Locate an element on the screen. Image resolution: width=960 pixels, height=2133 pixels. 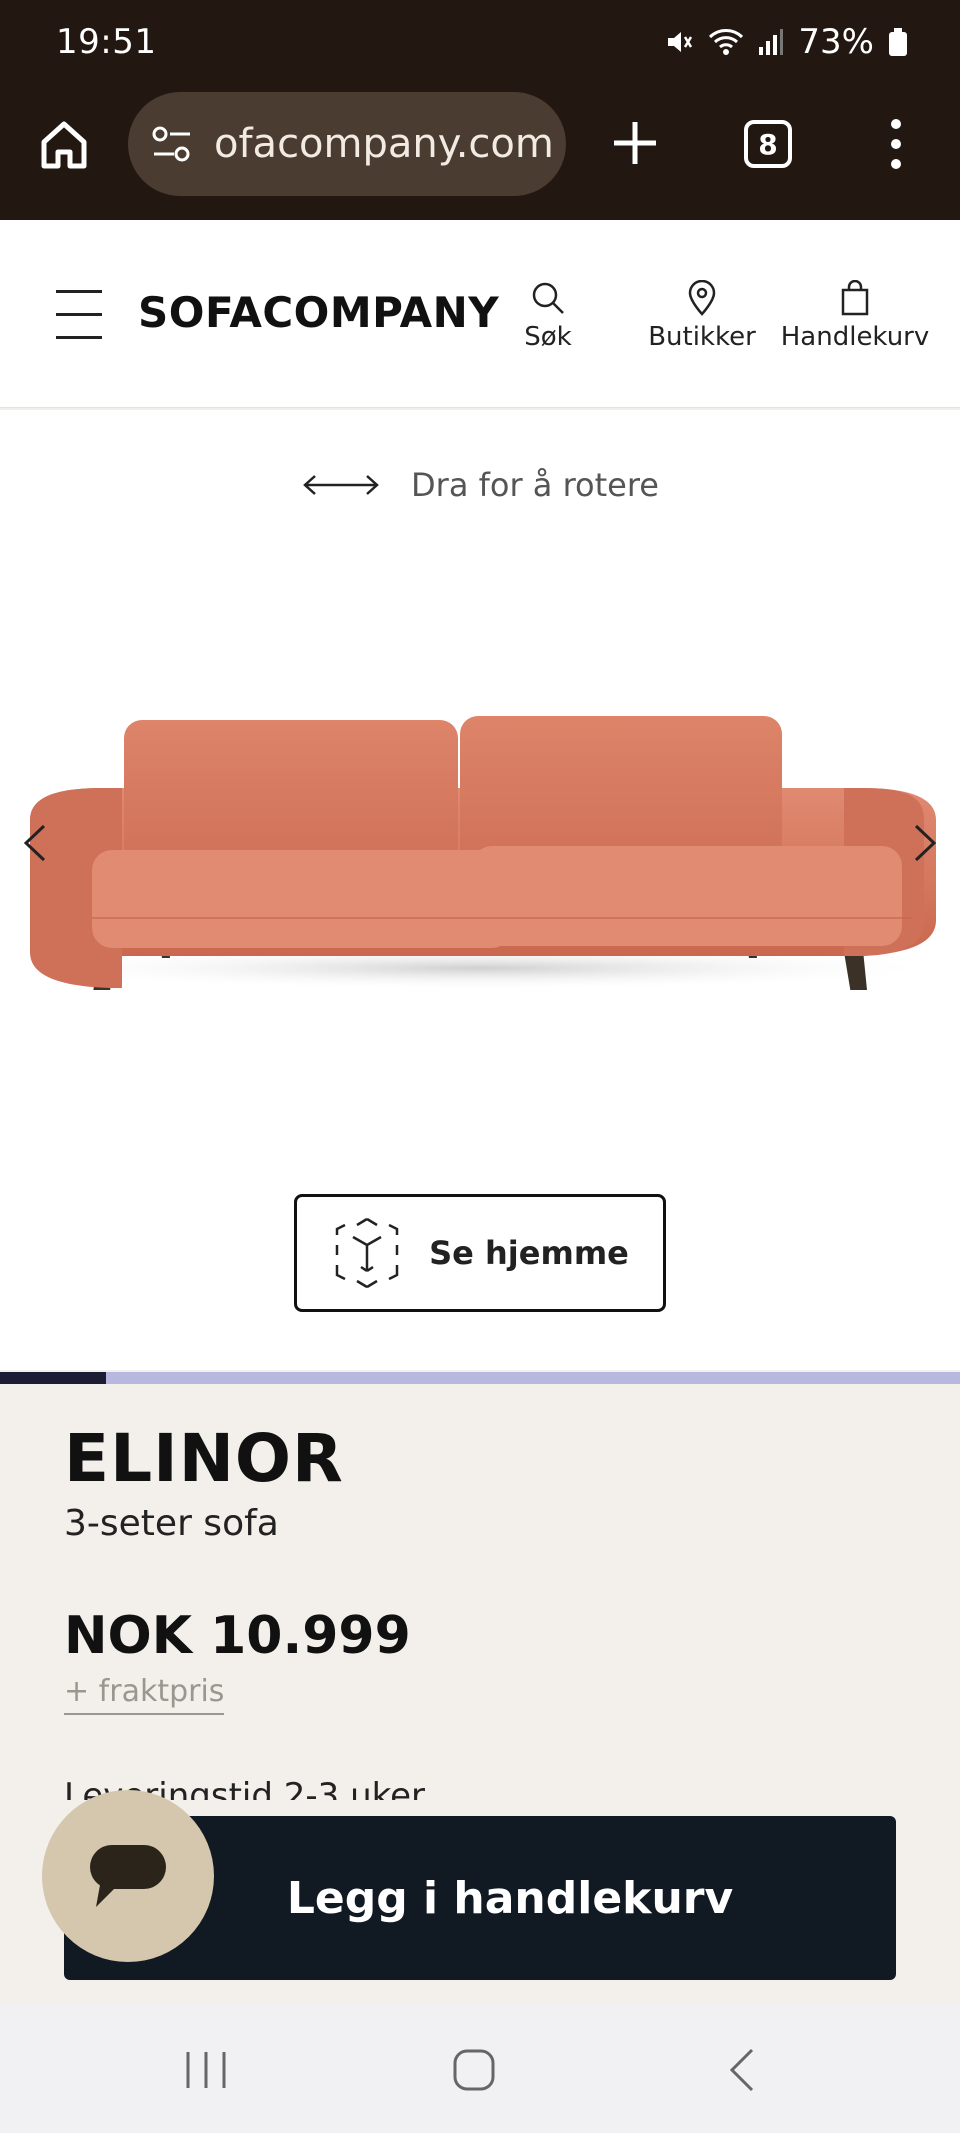
browser-toolbar: ofacompany.com 8 is located at coordinates (480, 153).